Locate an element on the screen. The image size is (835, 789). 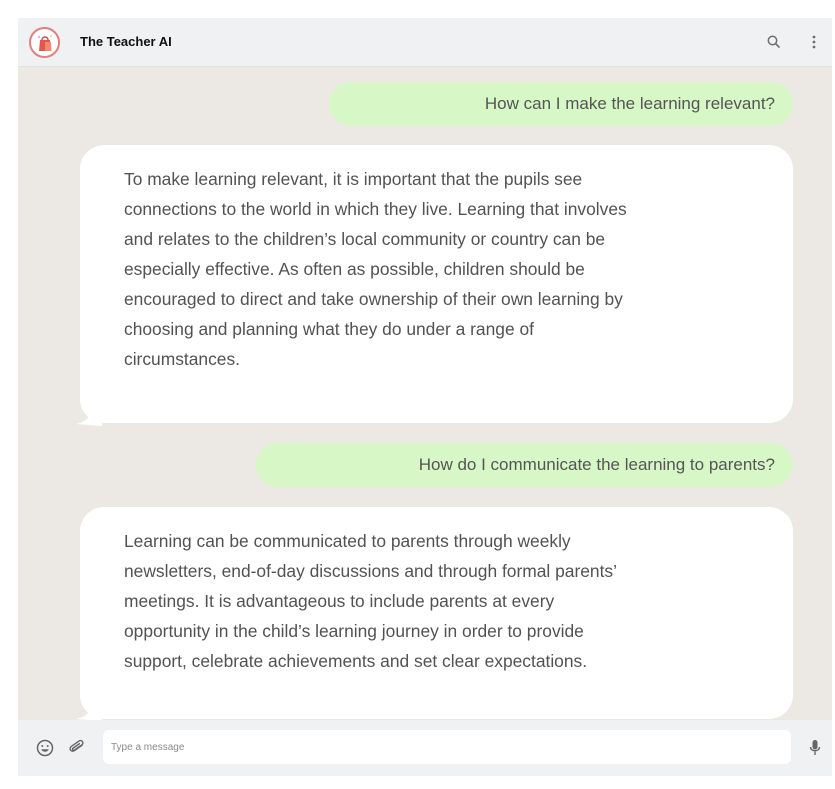
shopping-bag-logo-icon is located at coordinates (45, 43).